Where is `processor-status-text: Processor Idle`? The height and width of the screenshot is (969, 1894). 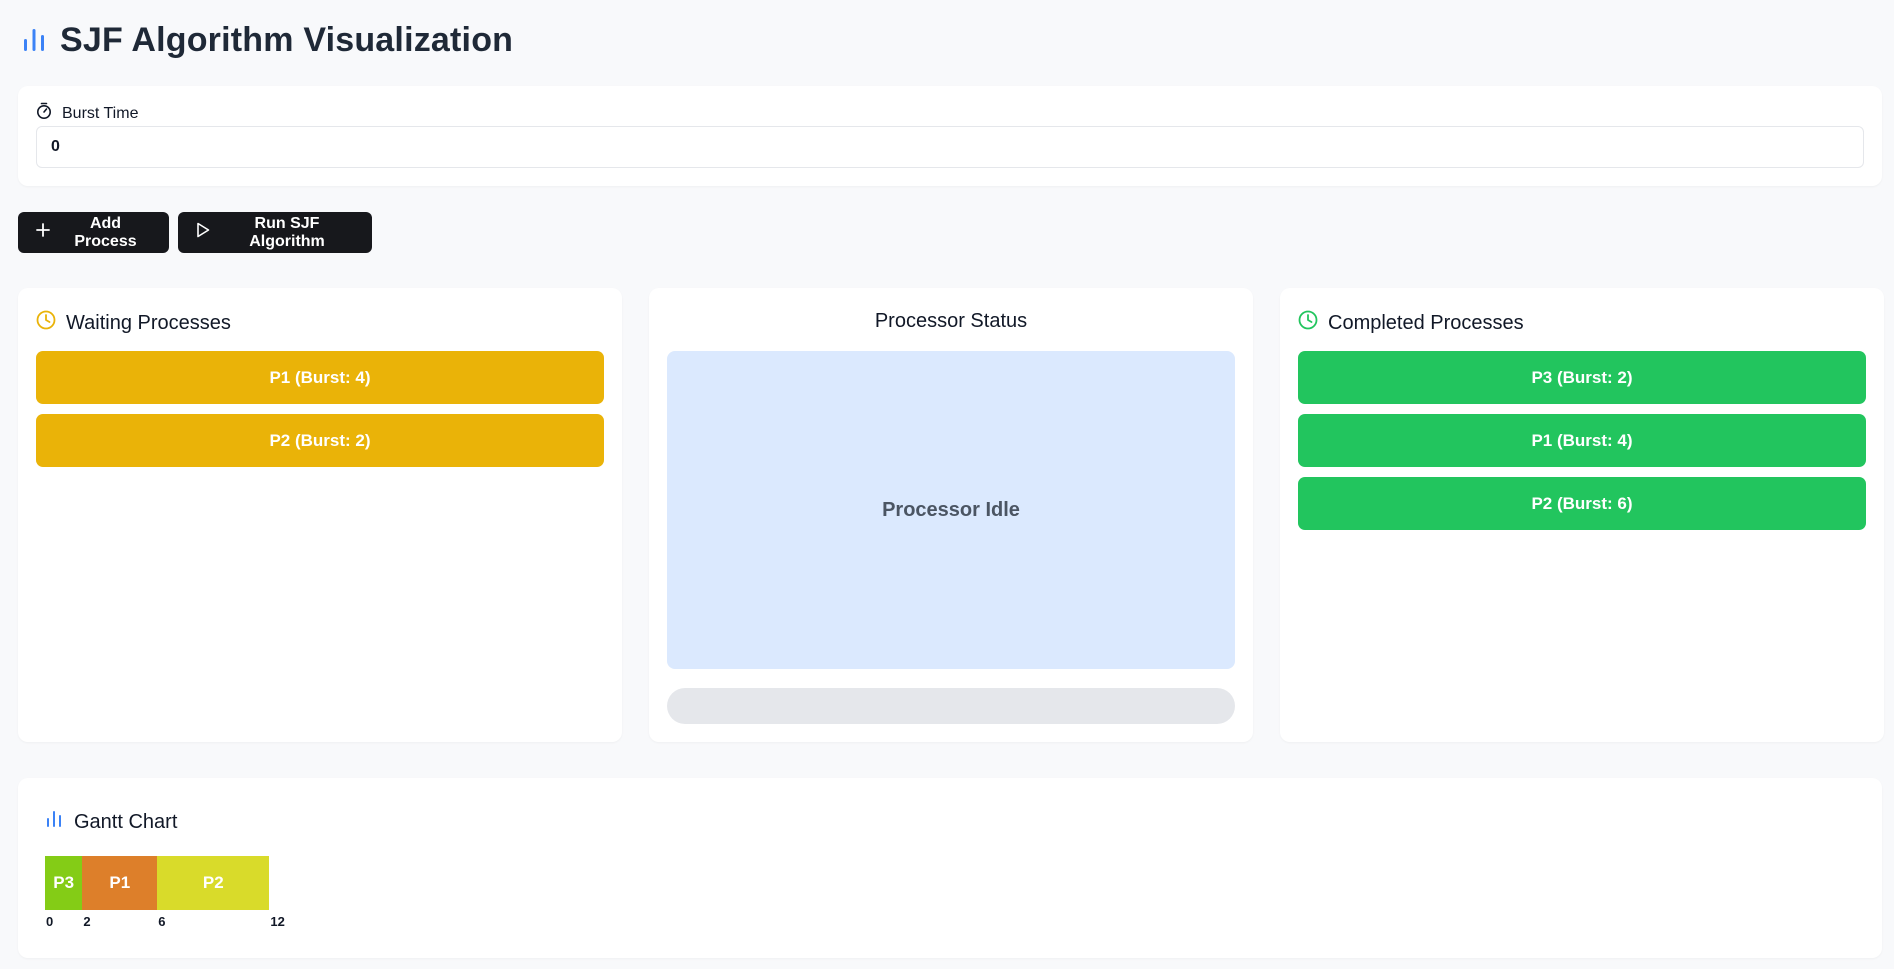 processor-status-text: Processor Idle is located at coordinates (951, 509).